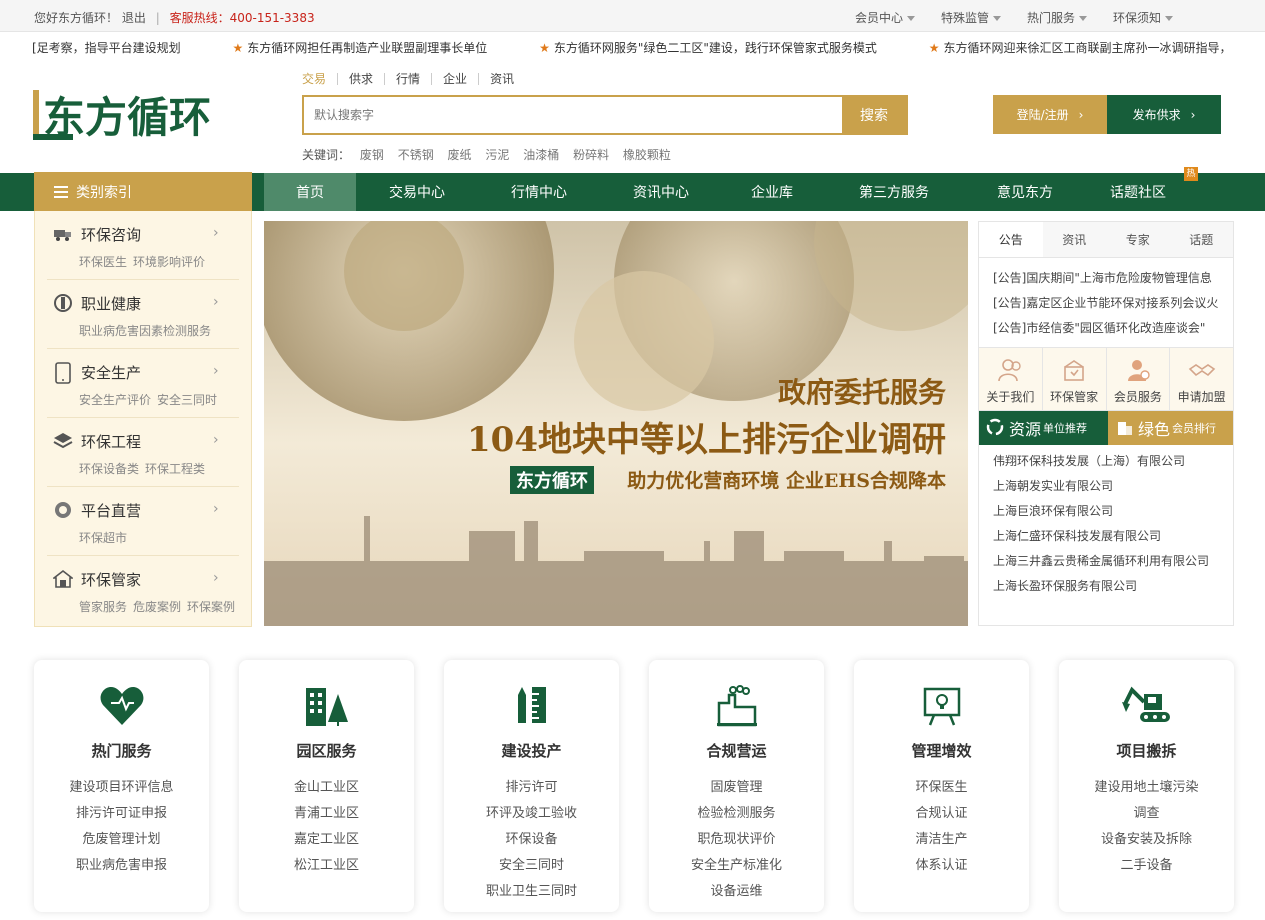 Image resolution: width=1265 pixels, height=920 pixels. I want to click on nav-market-center: 行情中心, so click(539, 192).